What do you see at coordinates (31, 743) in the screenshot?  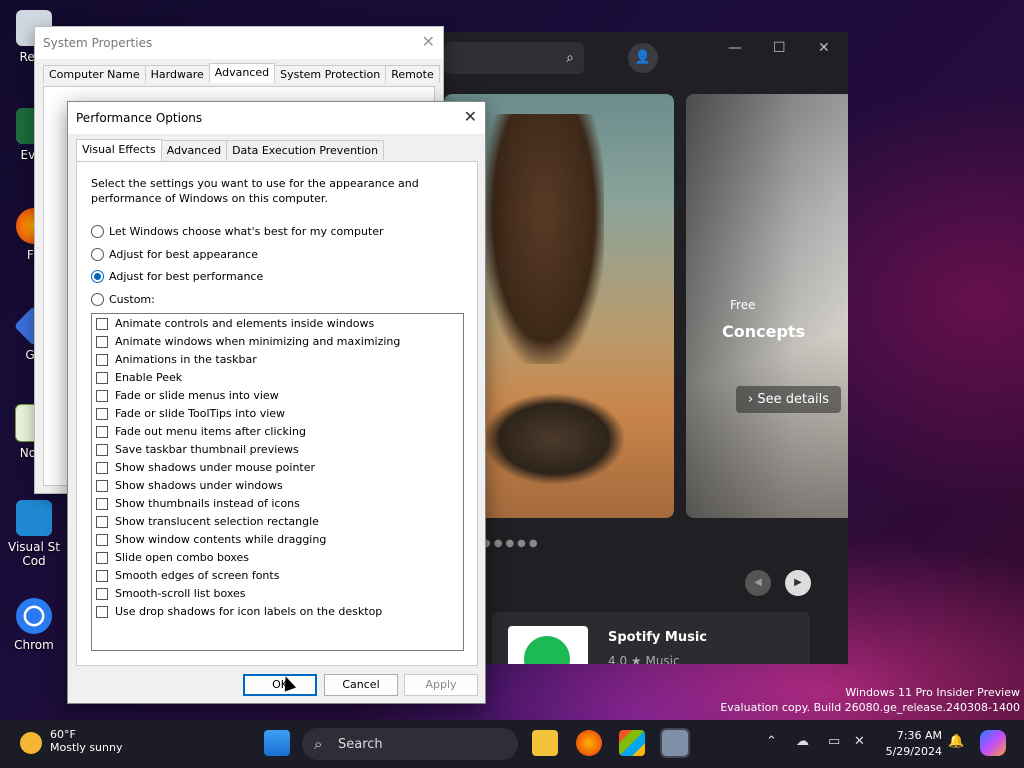 I see `sun-icon` at bounding box center [31, 743].